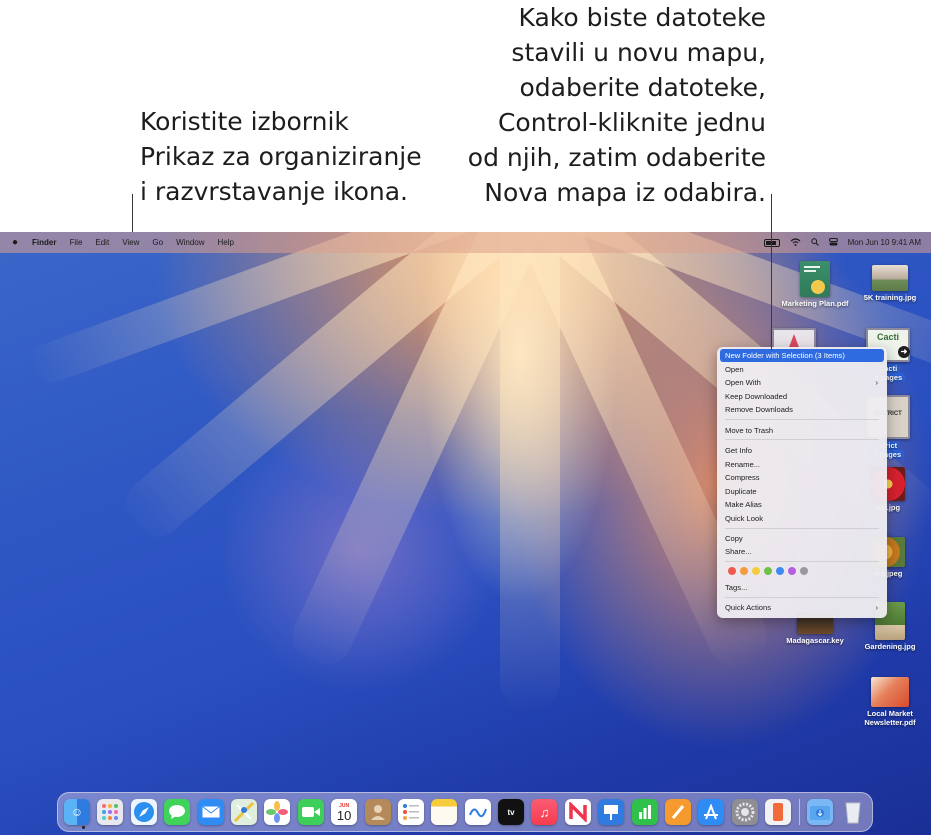 This screenshot has height=835, width=931. I want to click on file-label: Local Market Newsletter.pdf, so click(890, 718).